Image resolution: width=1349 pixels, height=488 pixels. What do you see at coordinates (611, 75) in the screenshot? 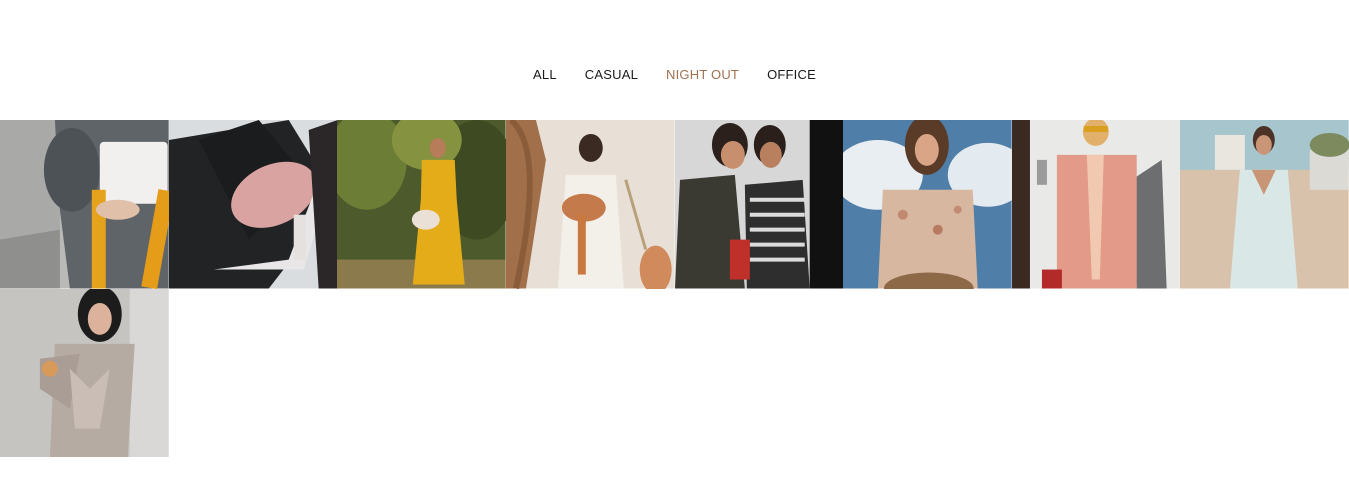
I see `filter-casual: CASUAL` at bounding box center [611, 75].